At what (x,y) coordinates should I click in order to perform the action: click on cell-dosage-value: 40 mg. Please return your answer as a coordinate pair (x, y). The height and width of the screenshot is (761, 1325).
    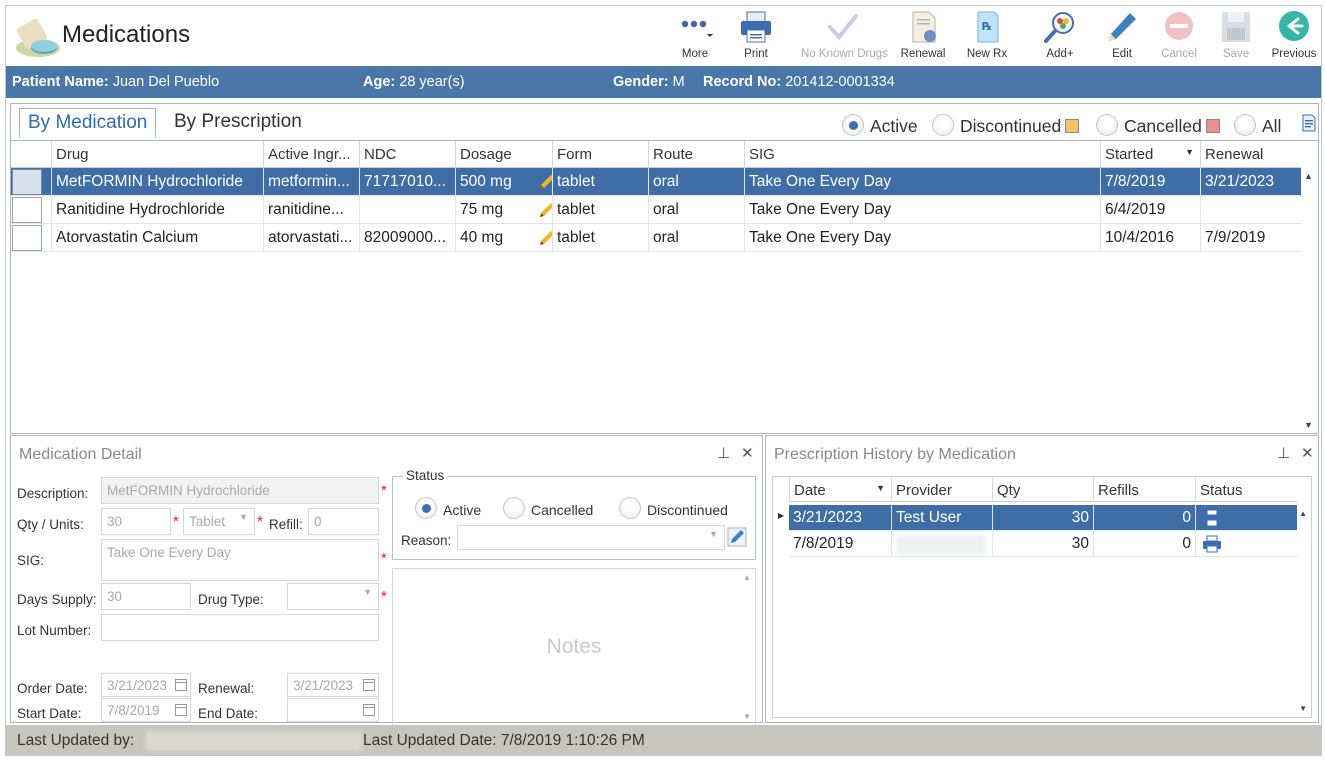
    Looking at the image, I should click on (482, 237).